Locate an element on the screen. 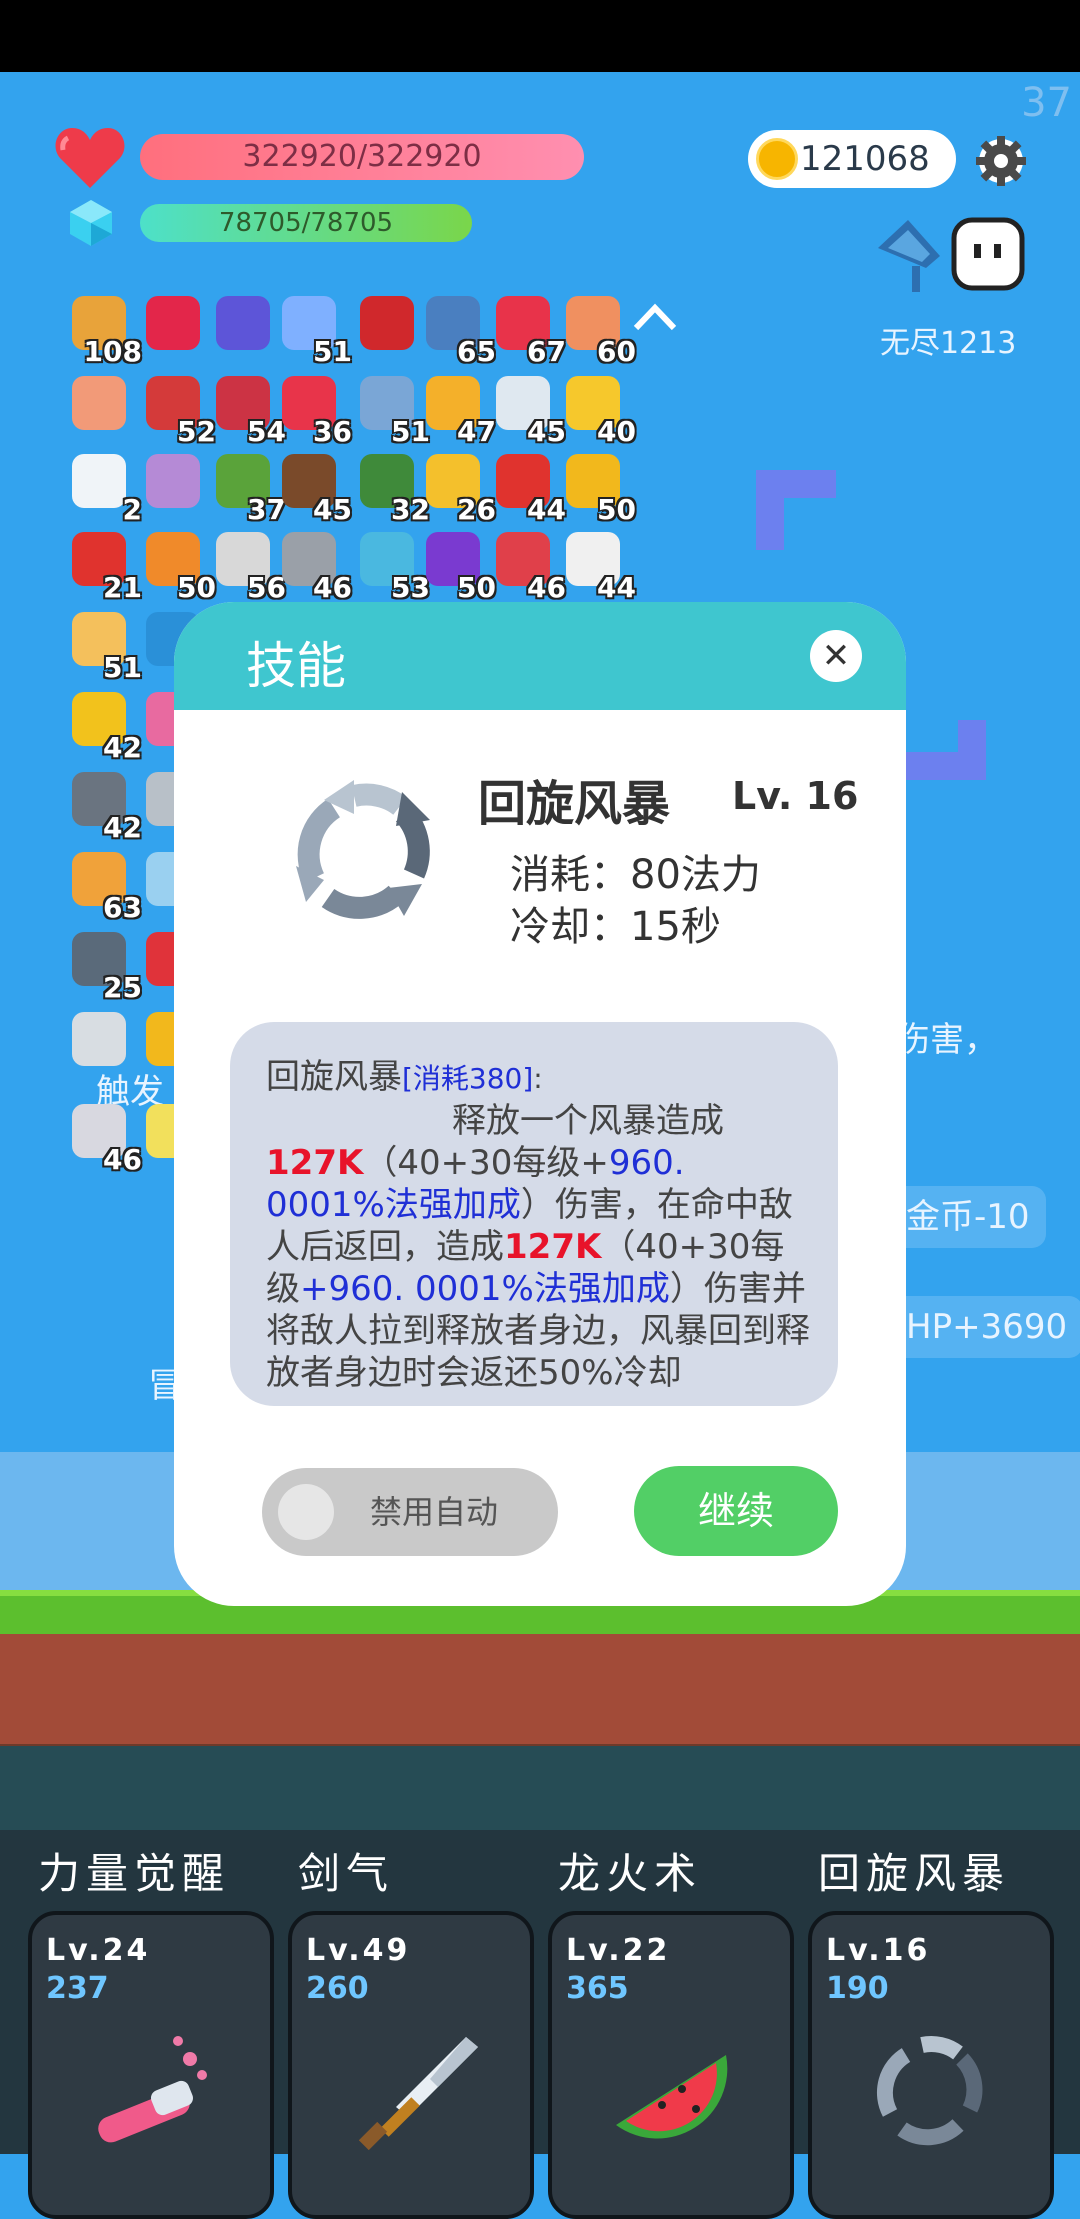 Image resolution: width=1080 pixels, height=2219 pixels. skill-slot: 力量觉醒 Lv.24 237 is located at coordinates (153, 2029).